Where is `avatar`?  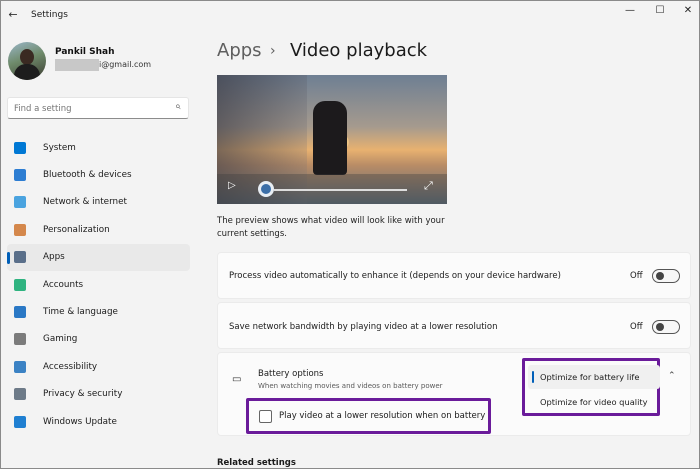 avatar is located at coordinates (27, 61).